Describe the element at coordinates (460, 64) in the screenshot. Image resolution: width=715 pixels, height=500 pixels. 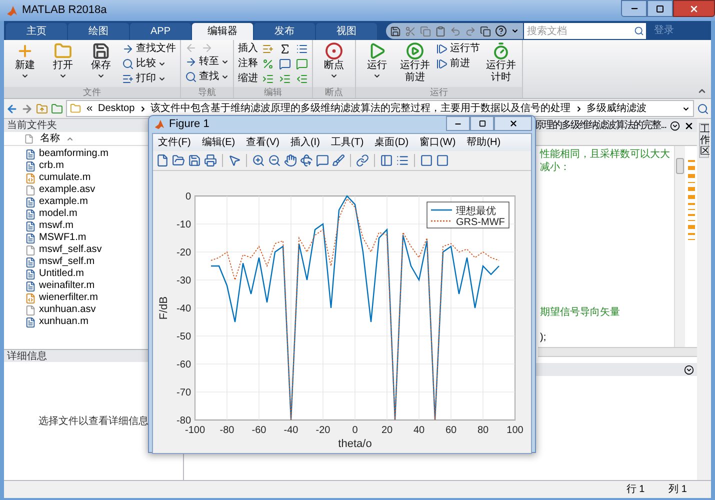
I see `ribbon-button-label: 前进` at that location.